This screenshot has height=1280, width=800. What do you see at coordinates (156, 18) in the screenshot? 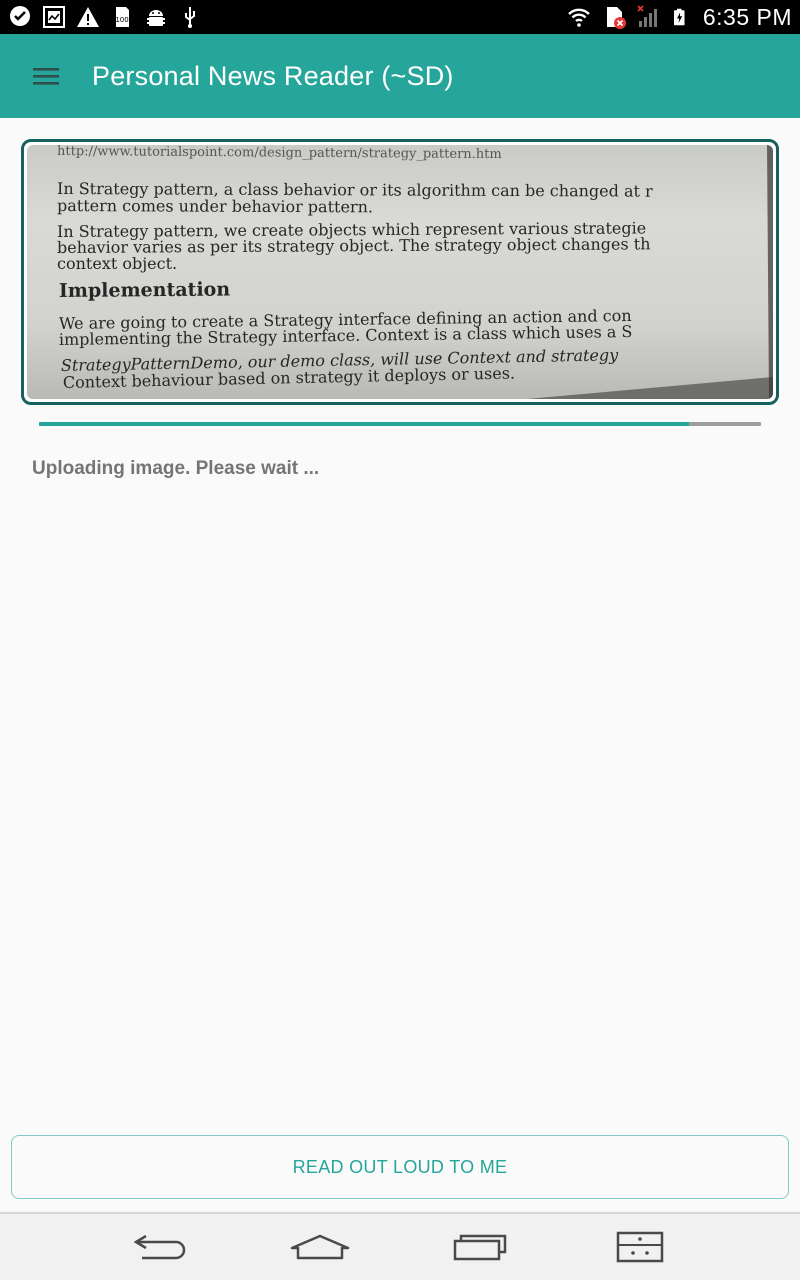
I see `android-debug-icon` at bounding box center [156, 18].